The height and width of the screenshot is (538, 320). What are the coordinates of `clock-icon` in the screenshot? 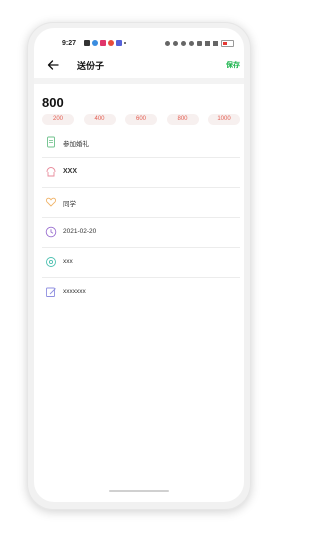 It's located at (51, 232).